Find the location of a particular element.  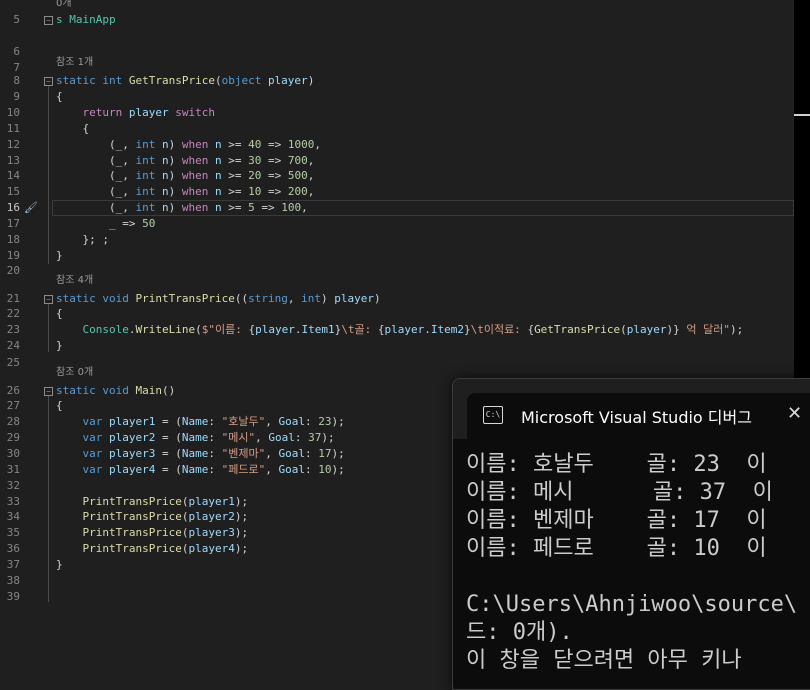

code-token: 1000 is located at coordinates (301, 144).